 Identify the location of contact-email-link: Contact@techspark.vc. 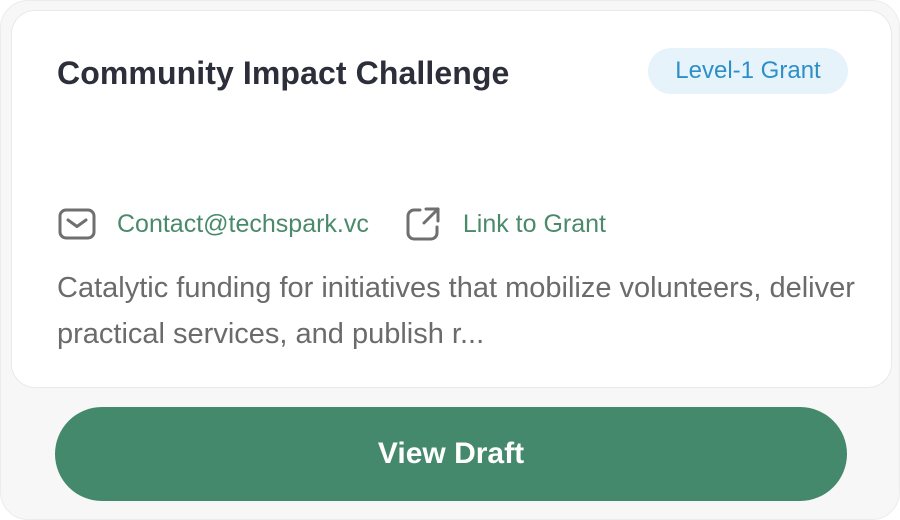
(213, 224).